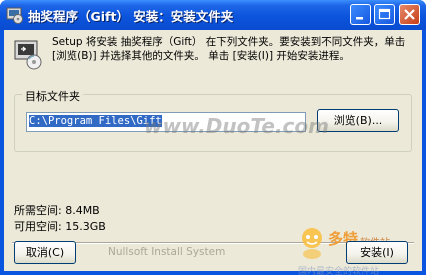 The image size is (426, 277). Describe the element at coordinates (377, 252) in the screenshot. I see `install-button: 安装(I)` at that location.